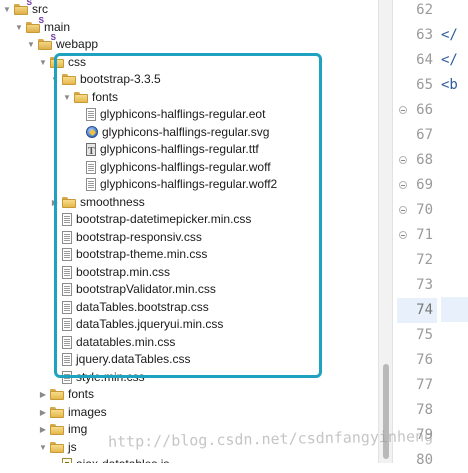 The height and width of the screenshot is (473, 468). I want to click on tree-item: ajax-datatables.js, so click(109, 459).